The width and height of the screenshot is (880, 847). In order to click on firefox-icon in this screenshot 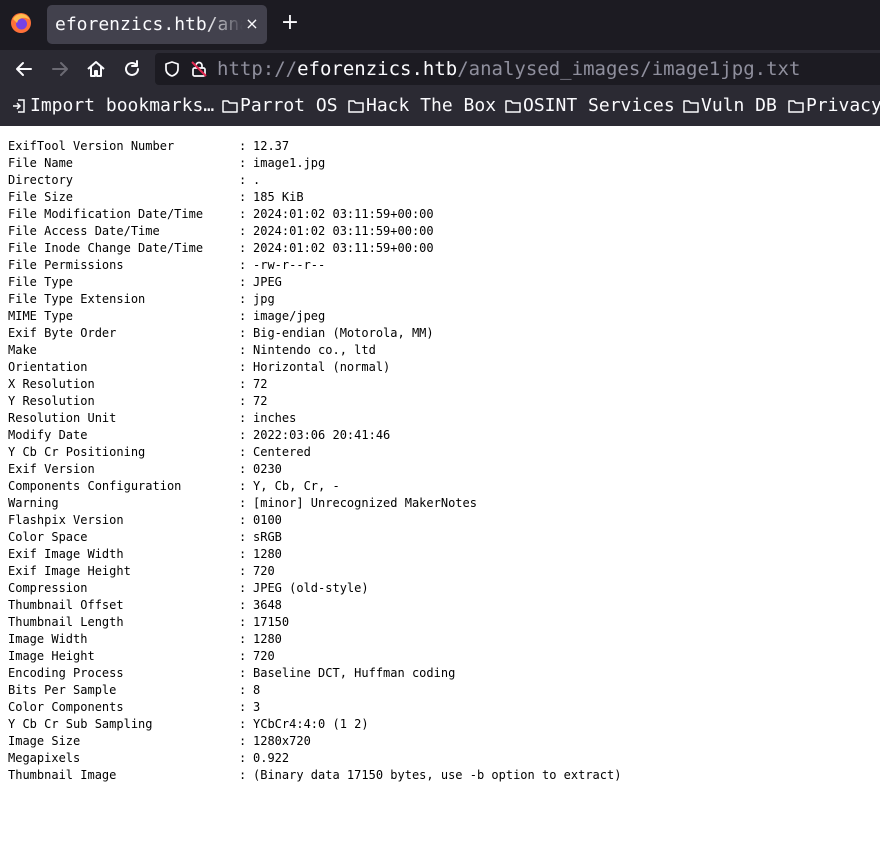, I will do `click(21, 23)`.